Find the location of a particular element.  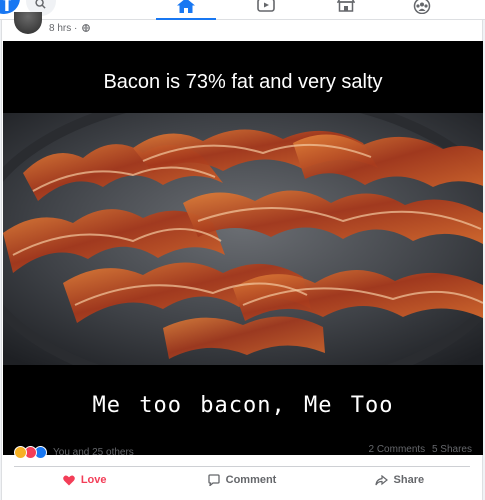

marketplace-icon is located at coordinates (346, 6).